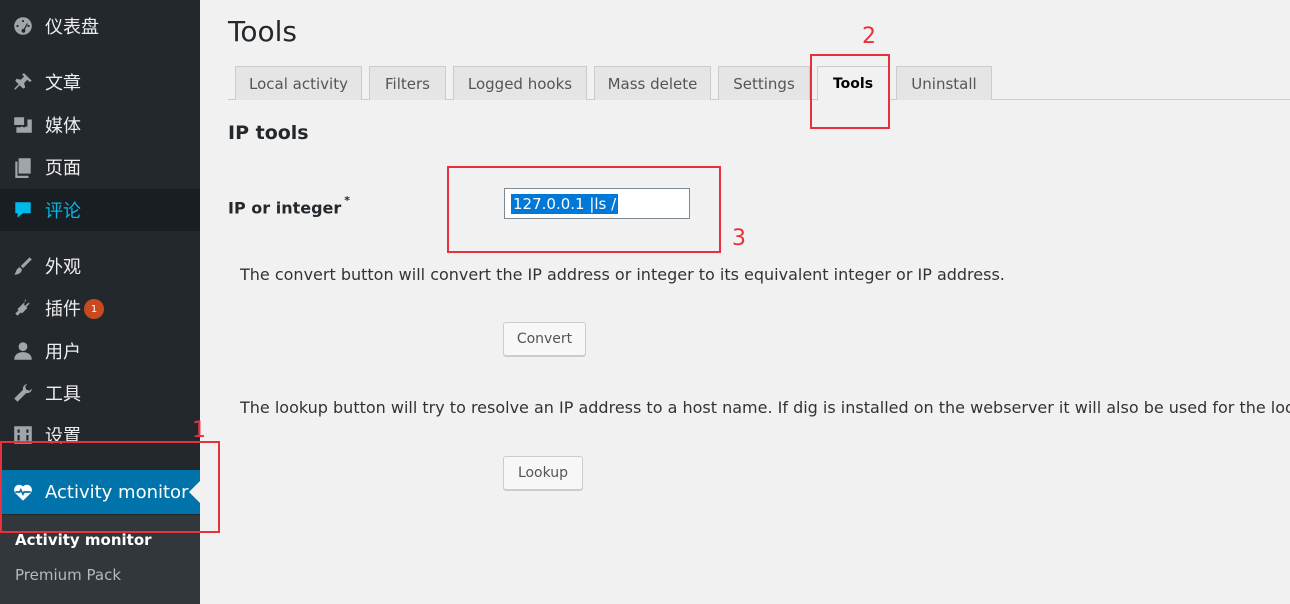  What do you see at coordinates (544, 339) in the screenshot?
I see `convert-button: Convert` at bounding box center [544, 339].